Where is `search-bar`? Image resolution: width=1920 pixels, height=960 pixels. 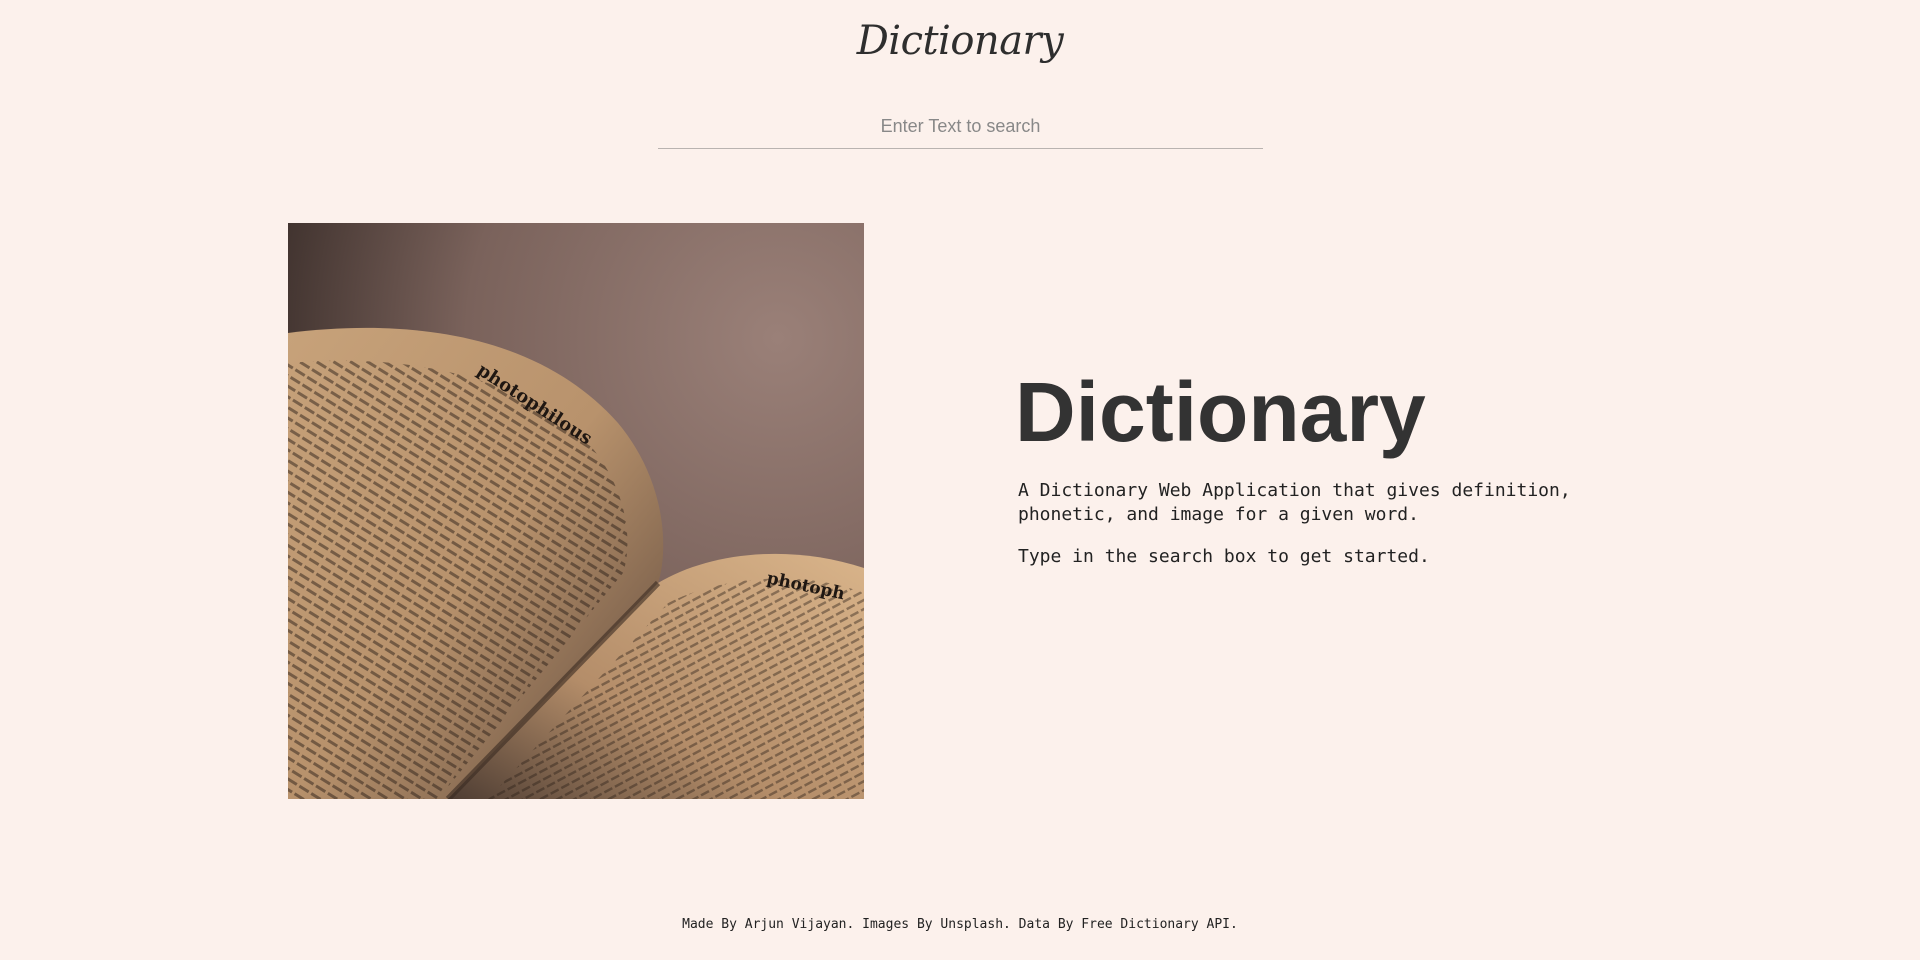 search-bar is located at coordinates (960, 126).